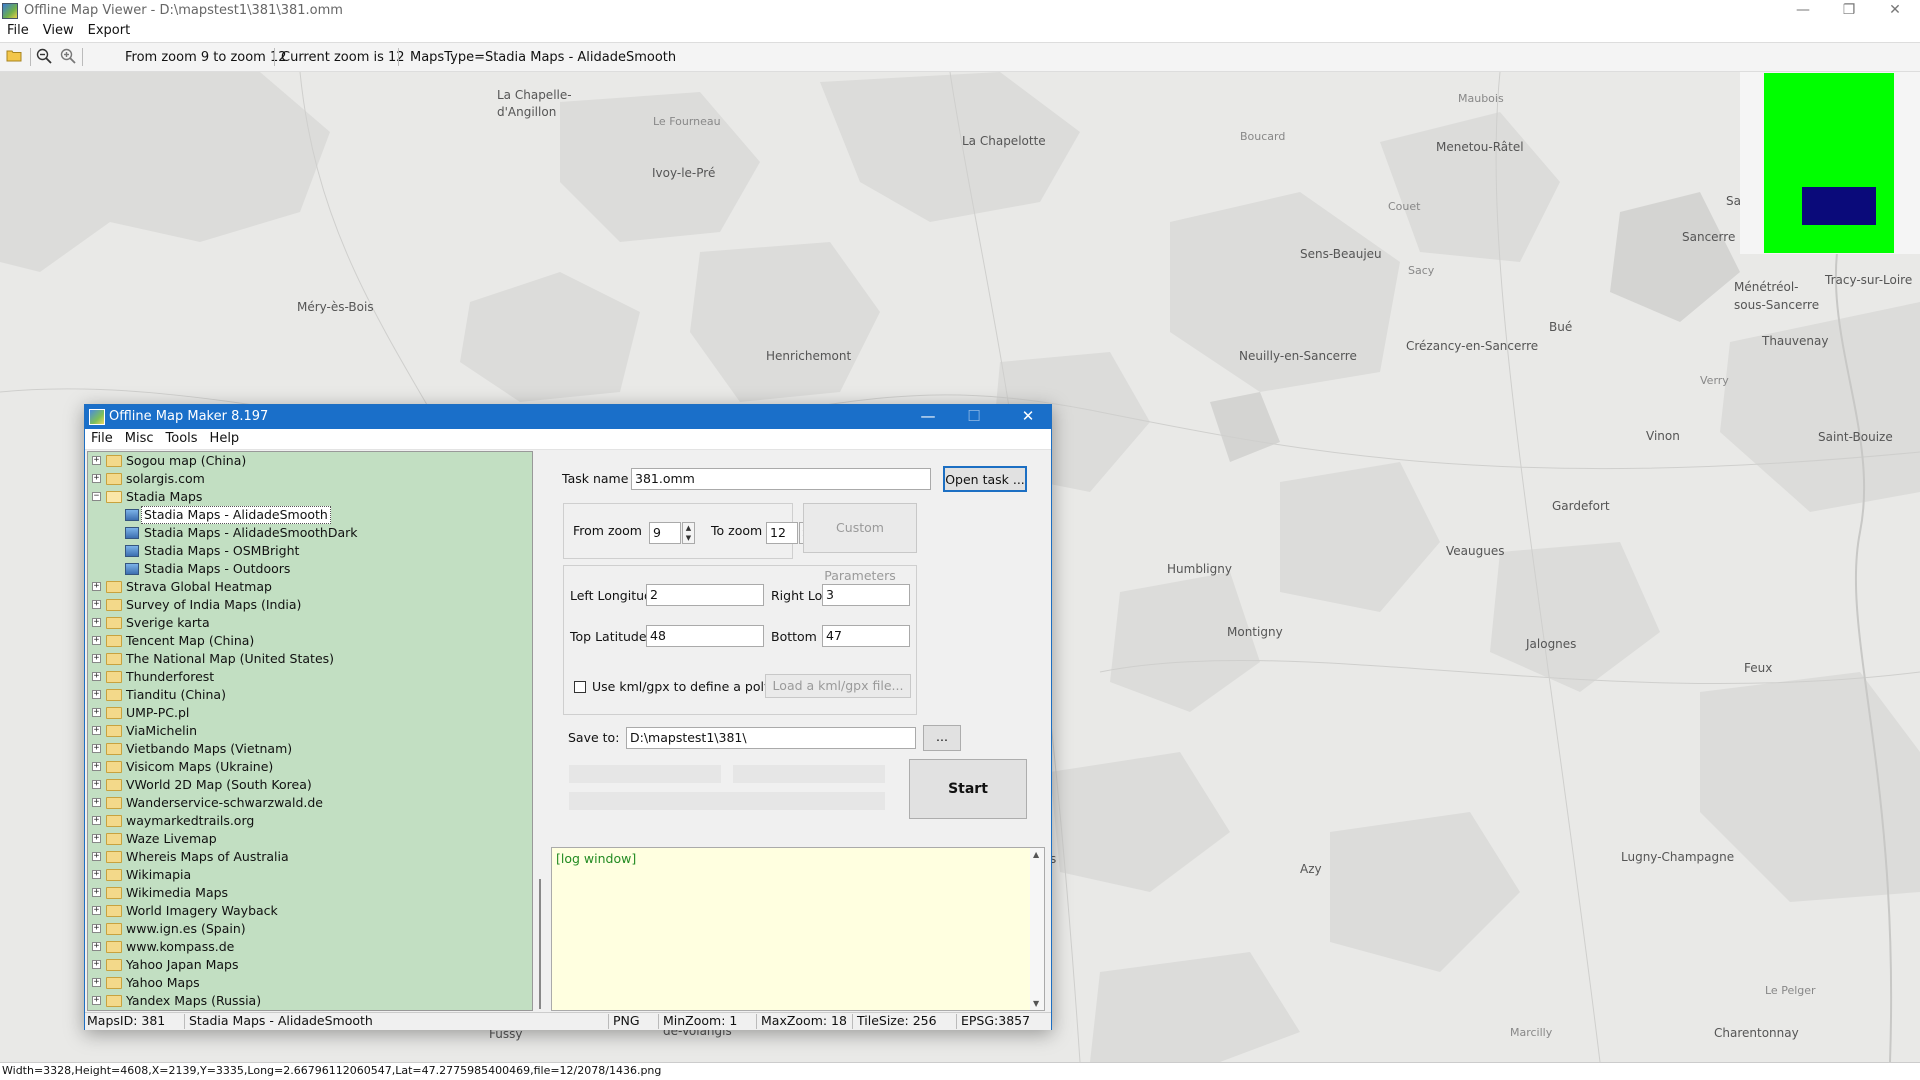 This screenshot has width=1920, height=1080. What do you see at coordinates (310, 515) in the screenshot?
I see `tree-item: Stadia Maps - AlidadeSmooth` at bounding box center [310, 515].